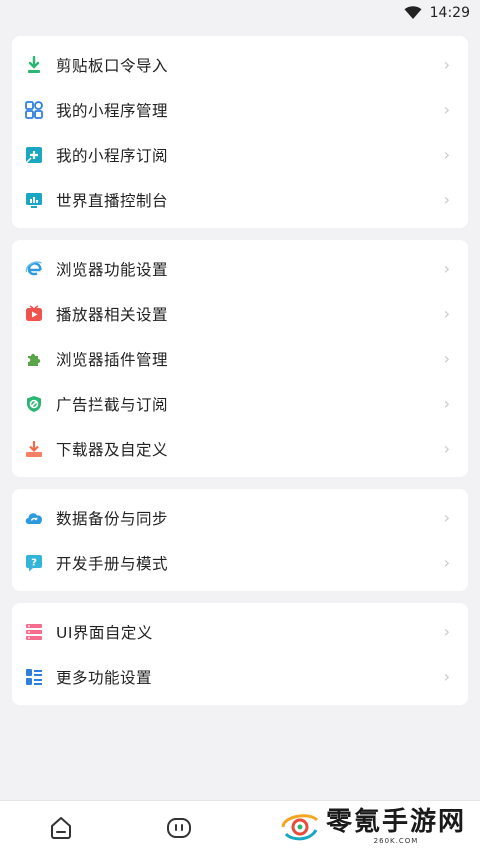  Describe the element at coordinates (34, 155) in the screenshot. I see `miniprogram-subscribe-icon` at that location.